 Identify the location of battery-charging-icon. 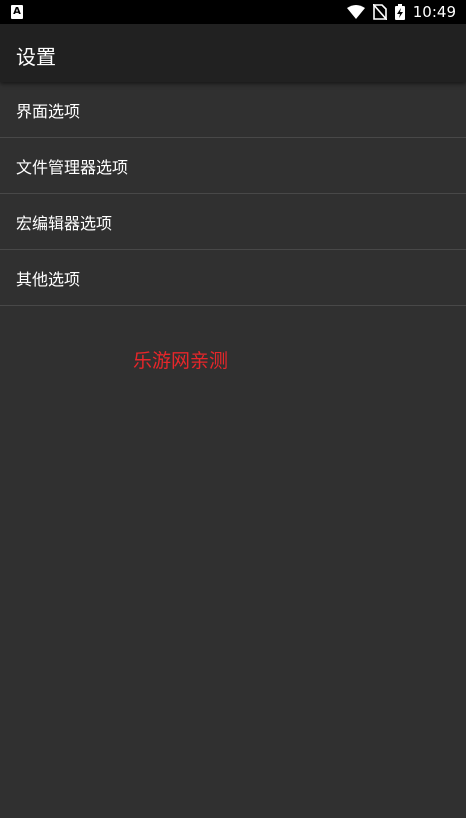
(399, 12).